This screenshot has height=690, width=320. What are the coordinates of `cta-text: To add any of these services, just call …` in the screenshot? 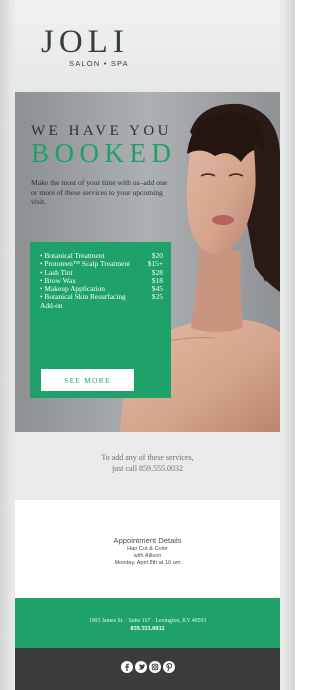 It's located at (147, 463).